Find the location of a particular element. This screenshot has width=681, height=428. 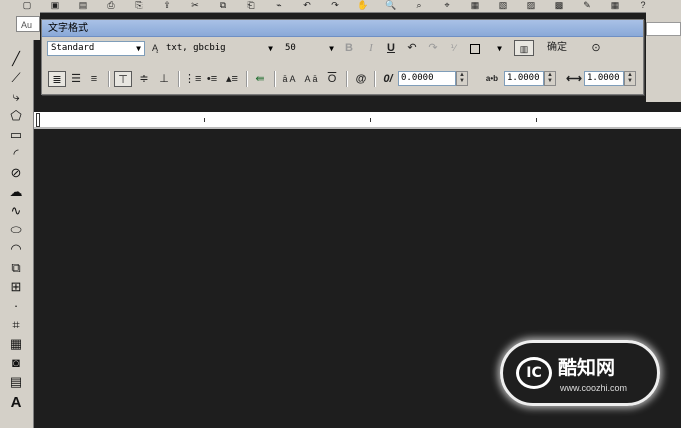

height-select: 50 ▼ is located at coordinates (309, 48).